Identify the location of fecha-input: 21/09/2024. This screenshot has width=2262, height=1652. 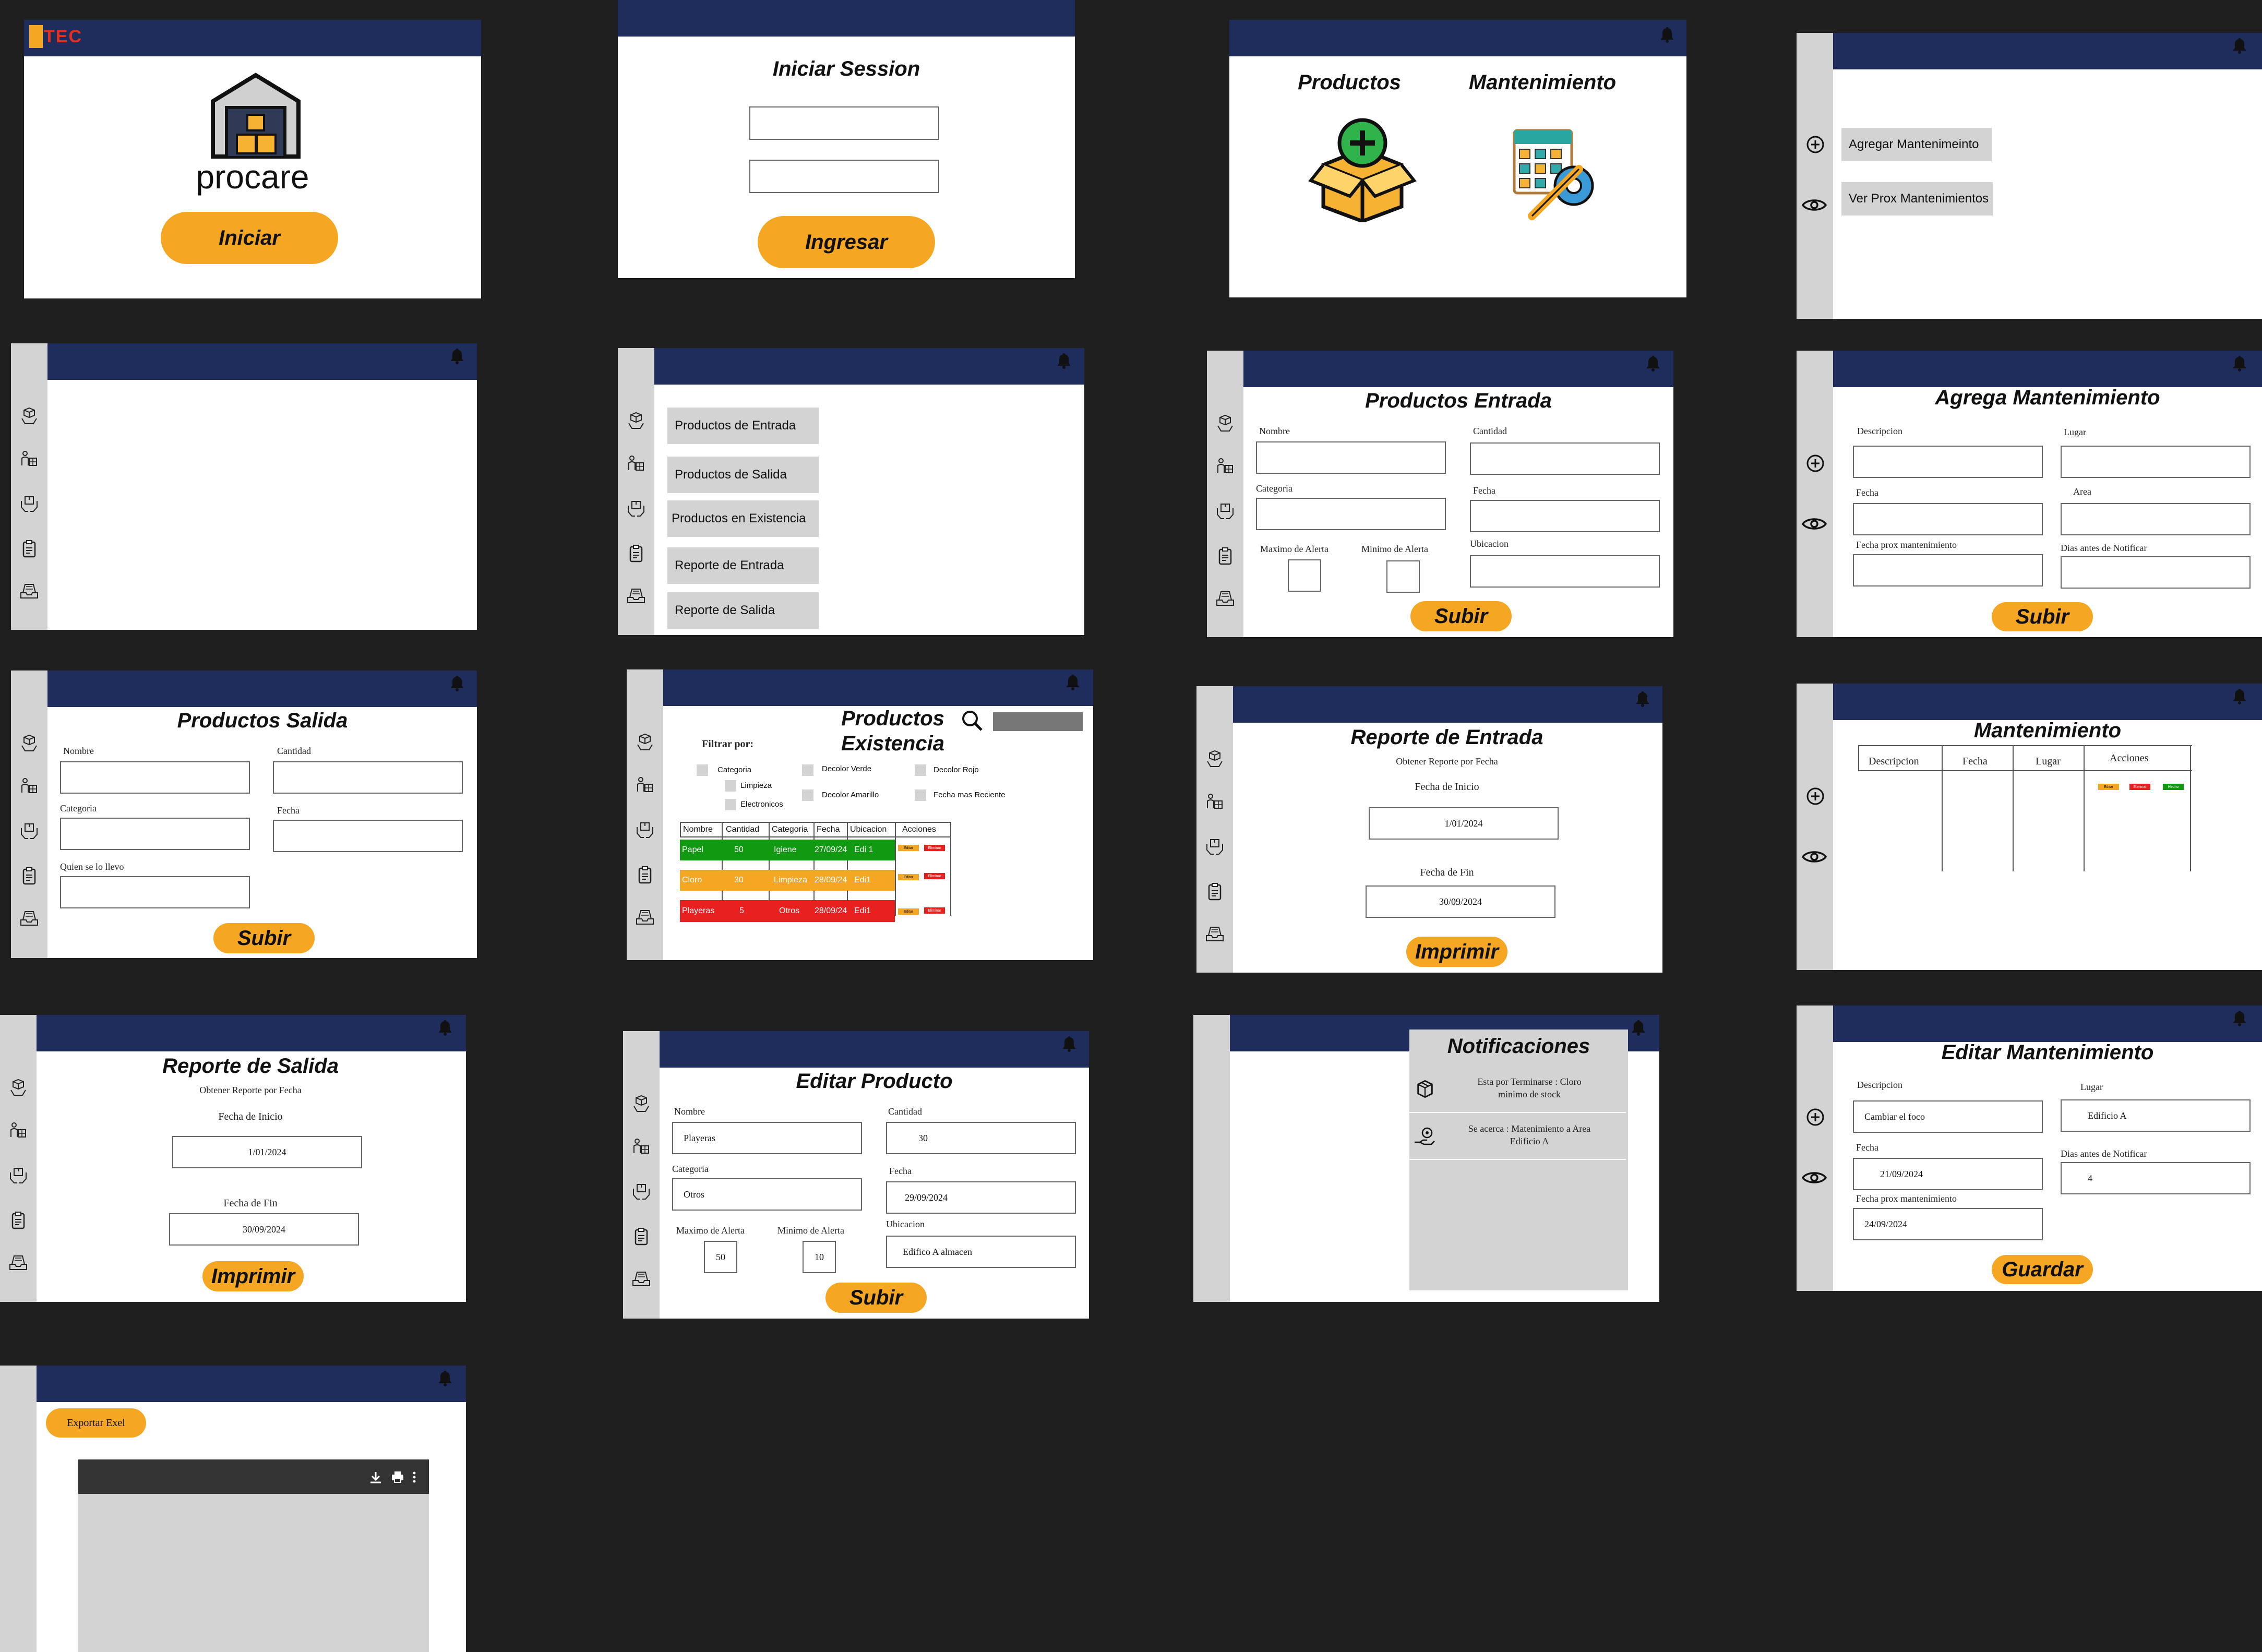
(1948, 1174).